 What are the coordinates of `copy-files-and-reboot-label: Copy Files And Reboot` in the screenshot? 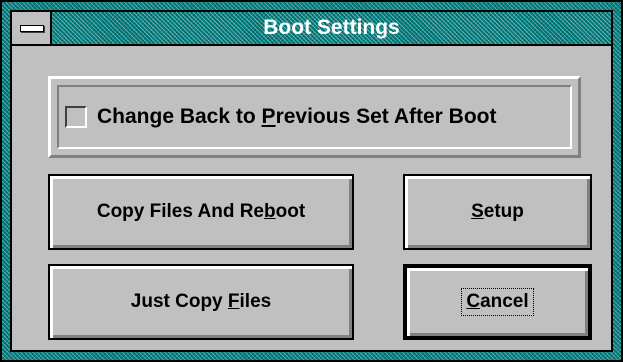 It's located at (201, 211).